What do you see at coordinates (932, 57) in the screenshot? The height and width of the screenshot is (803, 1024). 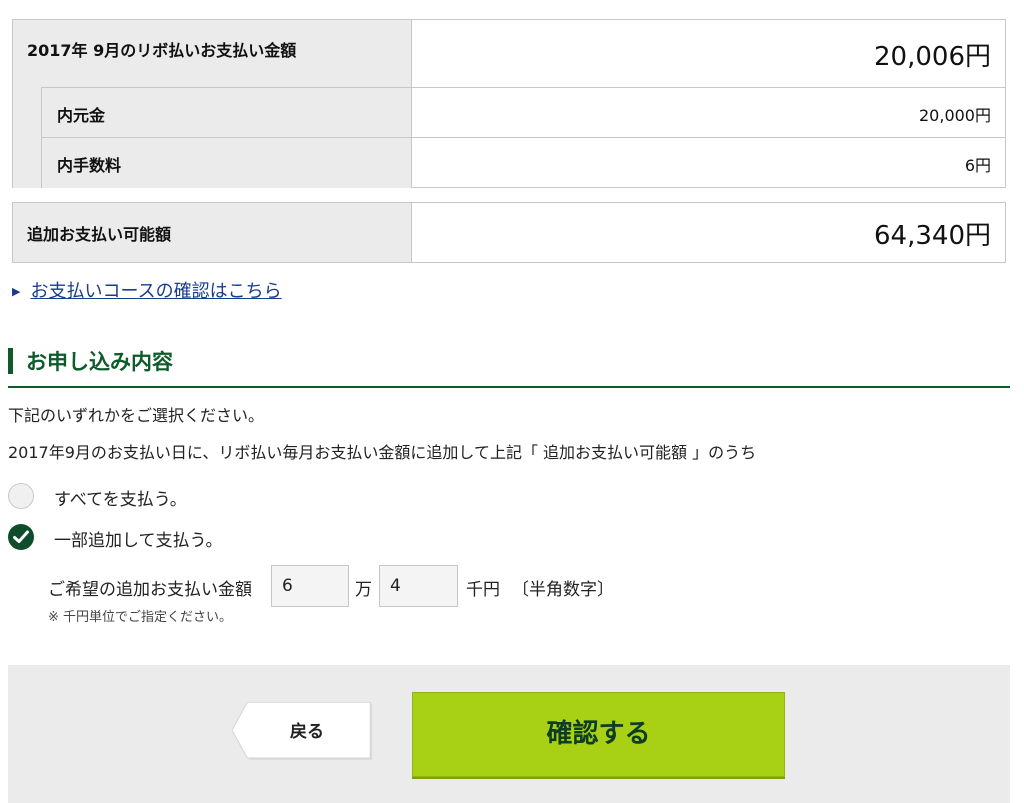 I see `revo-total: 20,006円` at bounding box center [932, 57].